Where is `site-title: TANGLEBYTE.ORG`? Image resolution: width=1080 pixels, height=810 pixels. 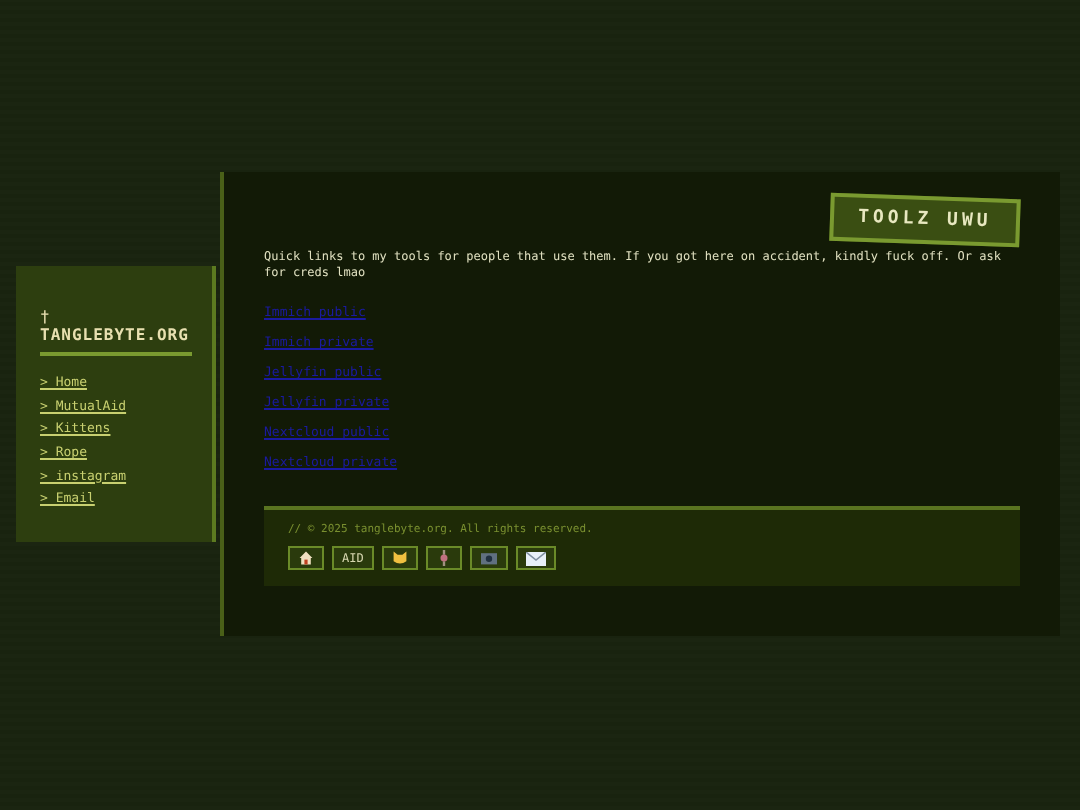 site-title: TANGLEBYTE.ORG is located at coordinates (115, 335).